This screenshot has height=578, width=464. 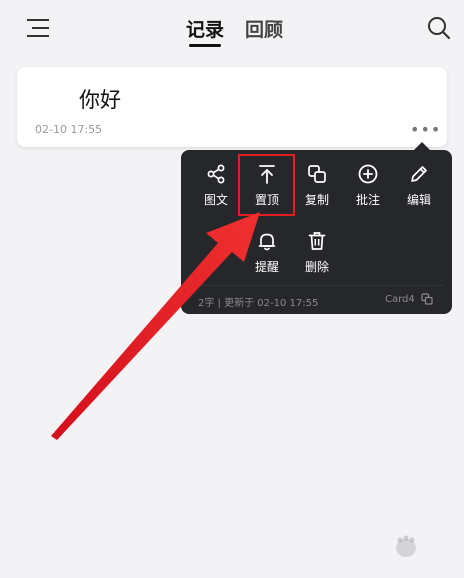 What do you see at coordinates (368, 174) in the screenshot?
I see `add-circle-icon` at bounding box center [368, 174].